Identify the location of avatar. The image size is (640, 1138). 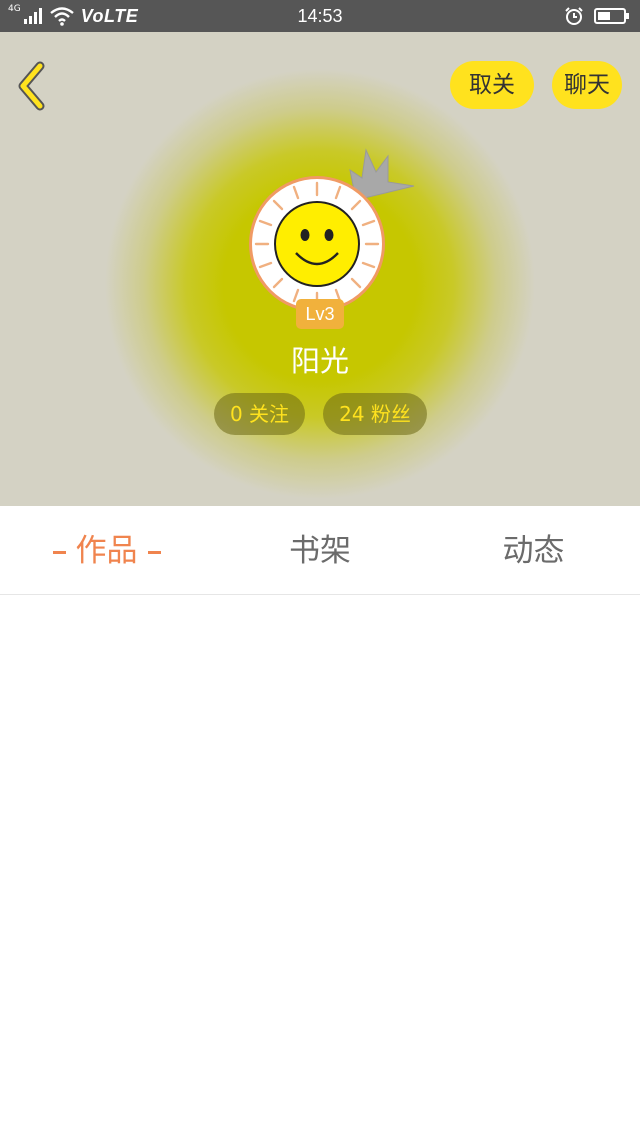
(317, 244).